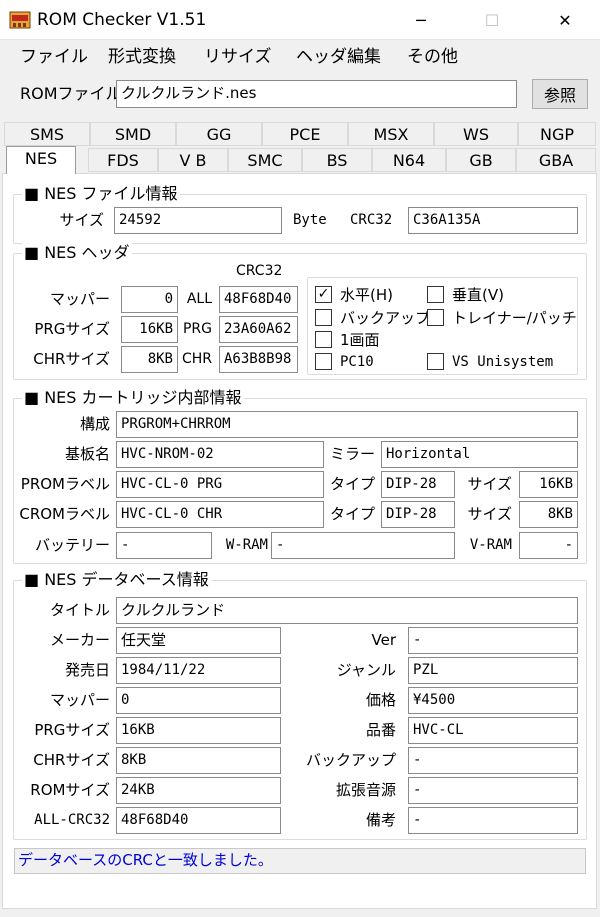 Image resolution: width=600 pixels, height=917 pixels. What do you see at coordinates (198, 670) in the screenshot?
I see `release-date-field: 1984/11/22` at bounding box center [198, 670].